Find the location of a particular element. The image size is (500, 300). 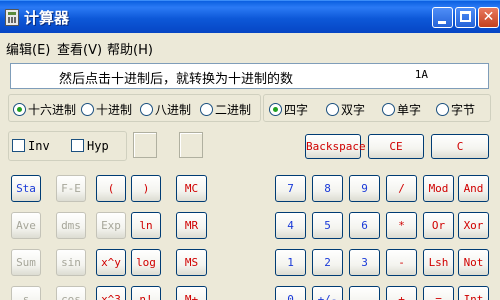

window-title: 计算器 is located at coordinates (47, 18).